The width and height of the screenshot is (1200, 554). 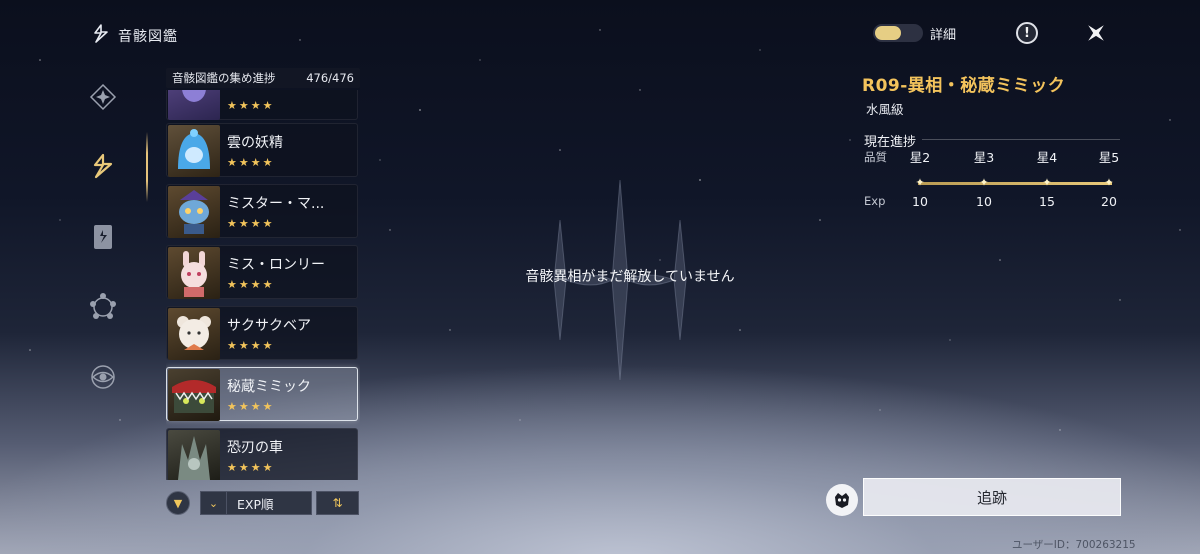 I want to click on info-button: !, so click(x=1027, y=33).